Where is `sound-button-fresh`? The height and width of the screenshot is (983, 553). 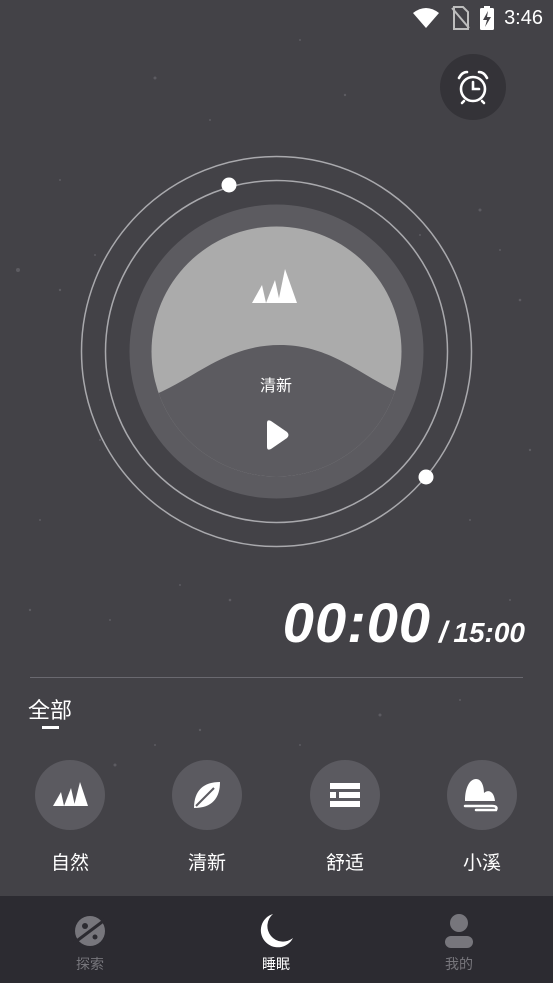
sound-button-fresh is located at coordinates (207, 795).